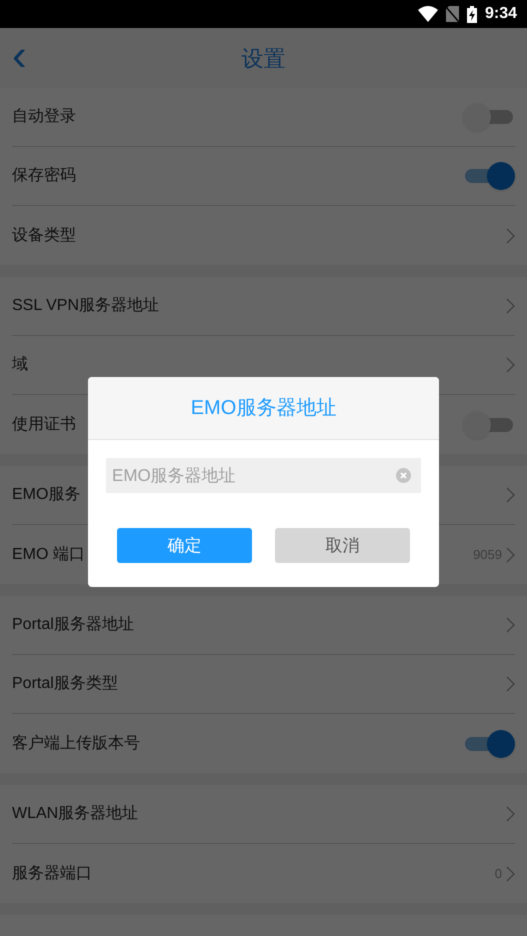 The image size is (527, 936). What do you see at coordinates (20, 364) in the screenshot?
I see `setting-label: 域` at bounding box center [20, 364].